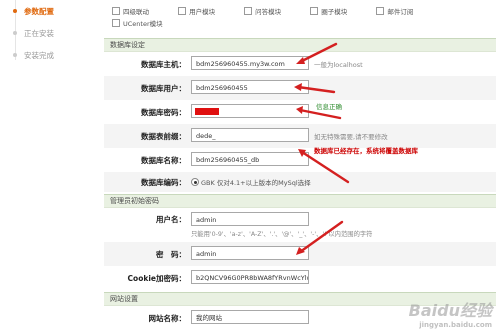 This screenshot has width=500, height=333. I want to click on db-prefix-hint: 如无特殊需要,请不要修改, so click(351, 137).